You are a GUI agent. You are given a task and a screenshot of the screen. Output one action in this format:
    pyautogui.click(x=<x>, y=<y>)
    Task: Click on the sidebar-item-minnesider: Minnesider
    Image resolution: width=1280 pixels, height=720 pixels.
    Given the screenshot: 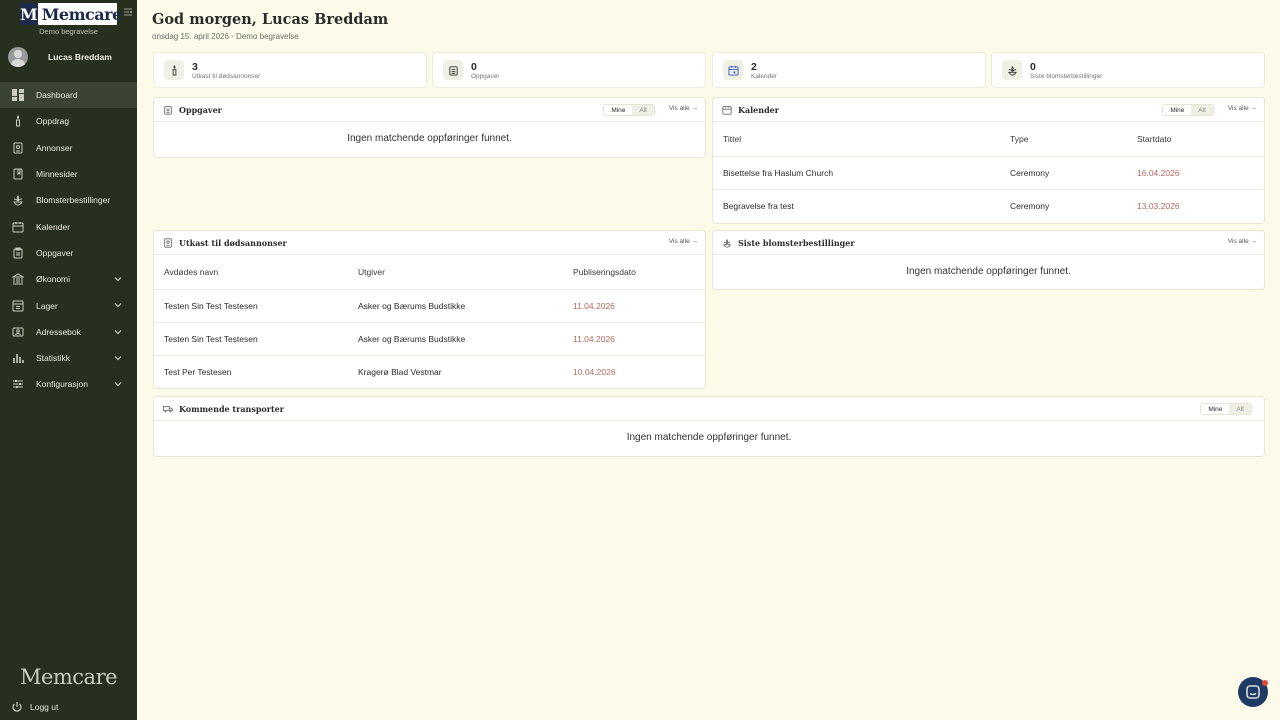 What is the action you would take?
    pyautogui.click(x=68, y=174)
    